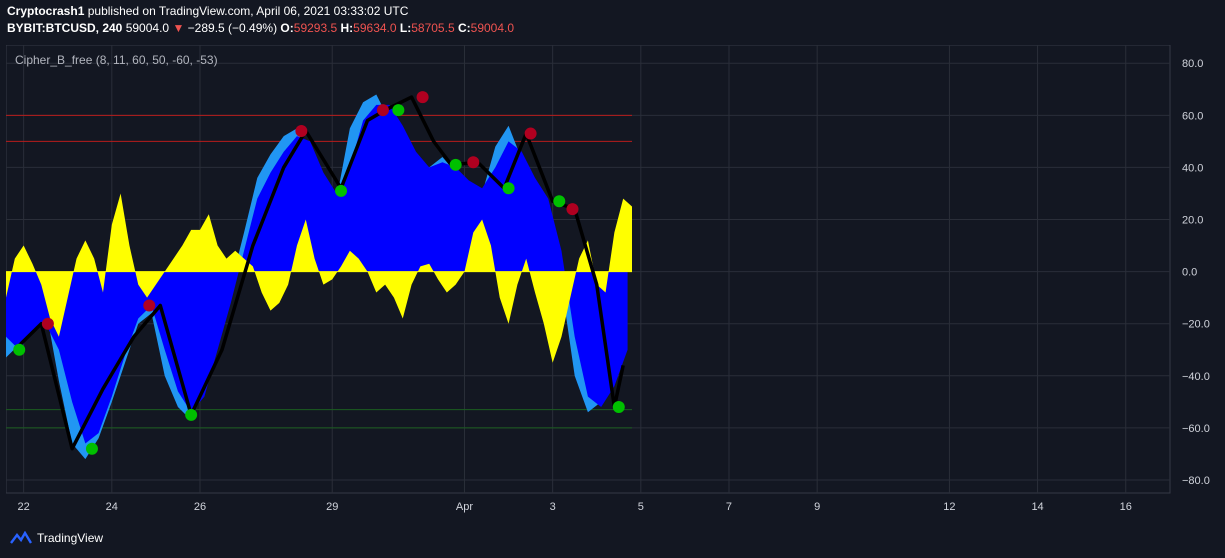  Describe the element at coordinates (553, 507) in the screenshot. I see `x-tick-label: 3` at that location.